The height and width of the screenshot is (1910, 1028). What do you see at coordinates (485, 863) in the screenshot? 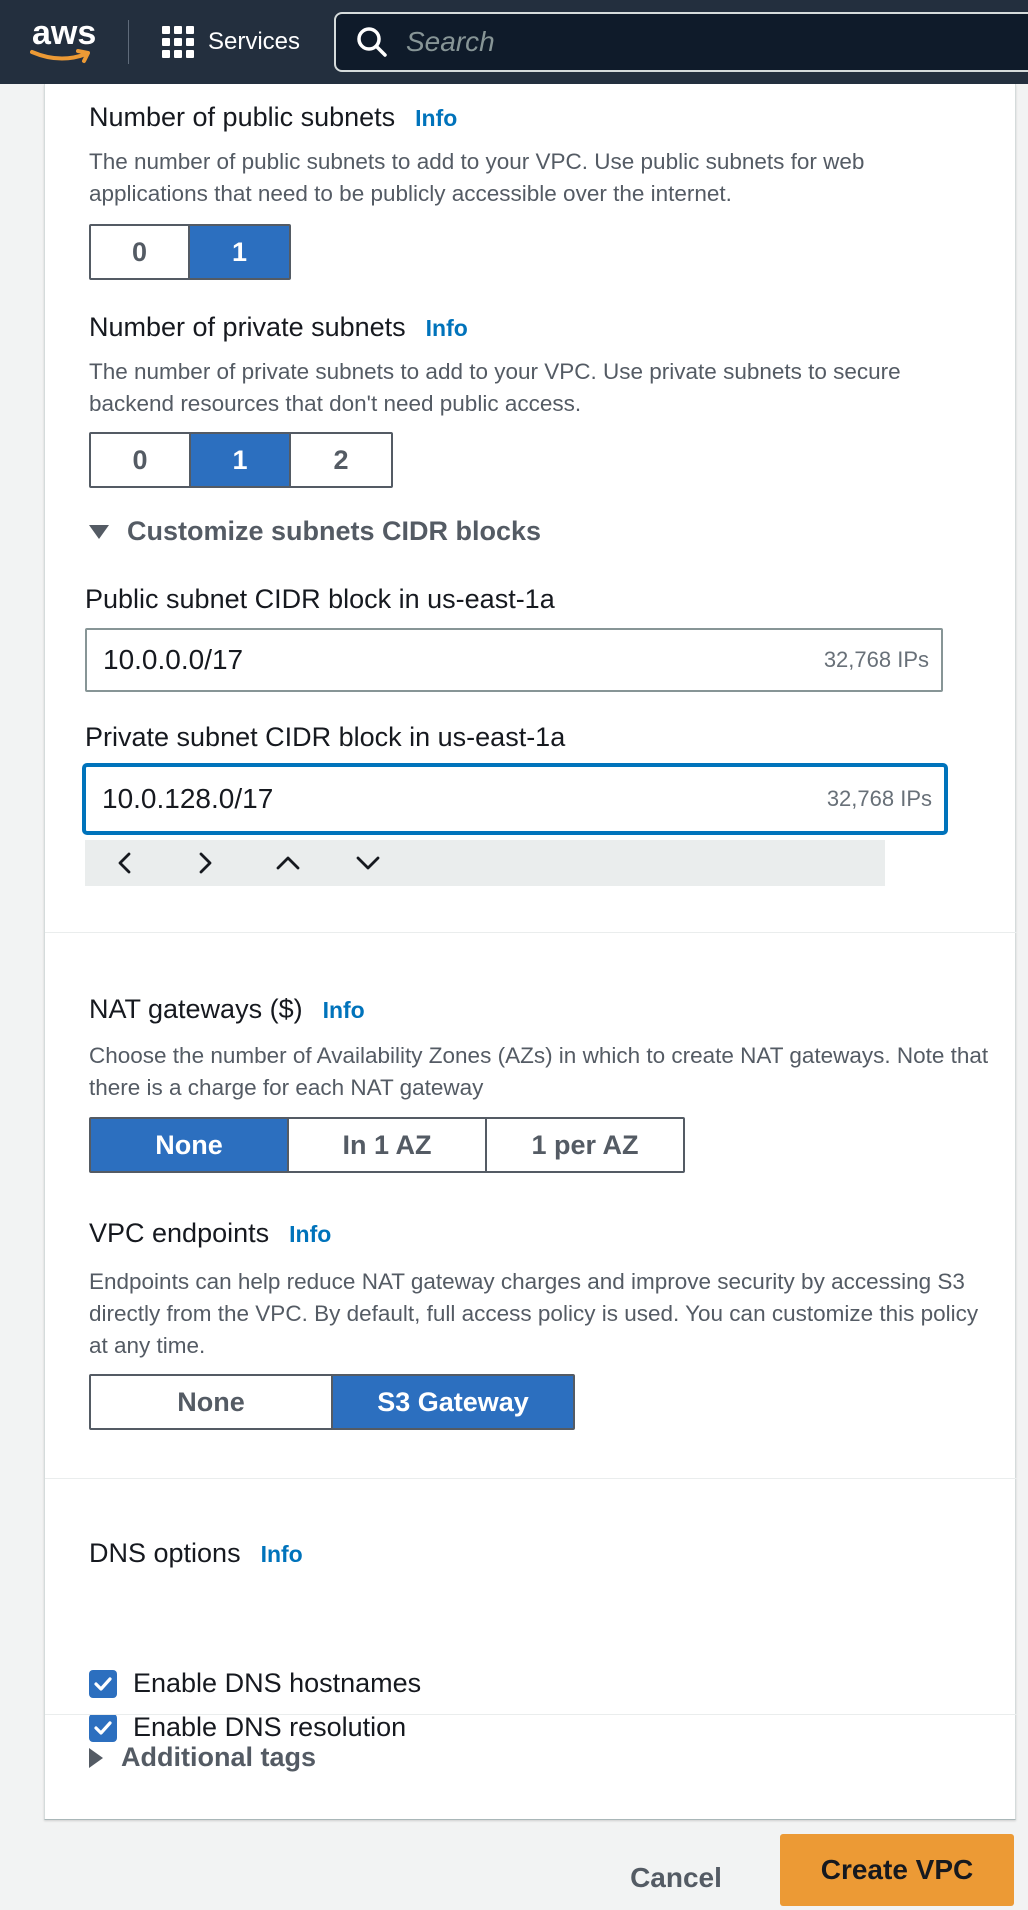
I see `autofill-navigation-bar` at bounding box center [485, 863].